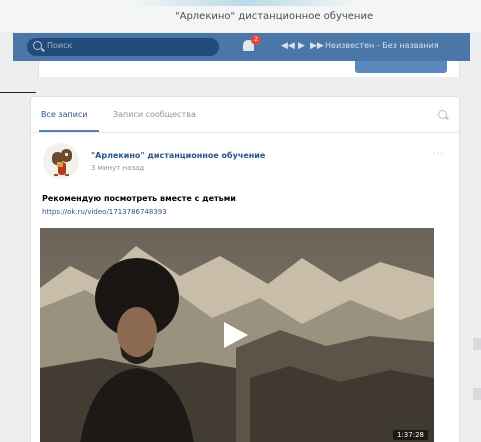 The image size is (481, 442). What do you see at coordinates (104, 212) in the screenshot?
I see `post-link: https://ok.ru/video/1713786748393` at bounding box center [104, 212].